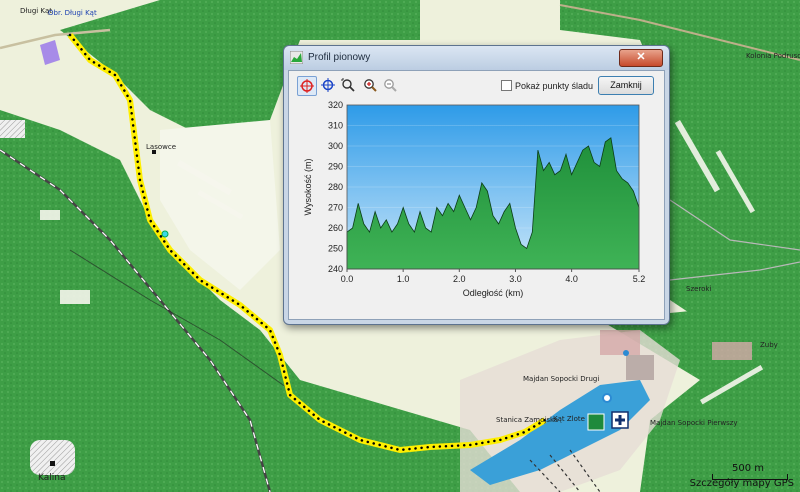 Image resolution: width=800 pixels, height=492 pixels. Describe the element at coordinates (773, 56) in the screenshot. I see `place-label: Kolonia Podrusow` at that location.